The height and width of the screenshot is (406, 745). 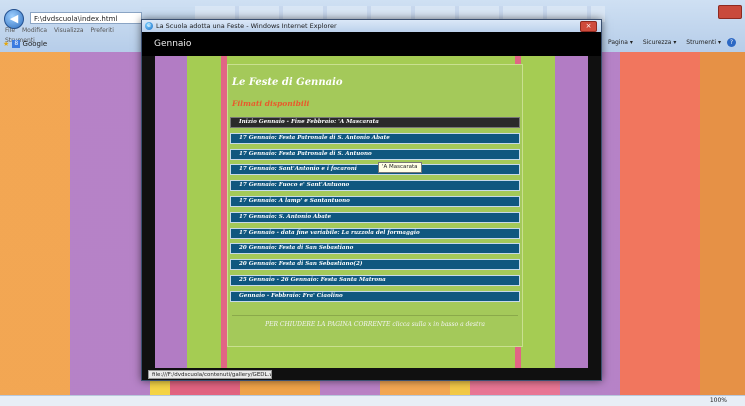 I want to click on ie-logo-icon: e, so click(x=149, y=26).